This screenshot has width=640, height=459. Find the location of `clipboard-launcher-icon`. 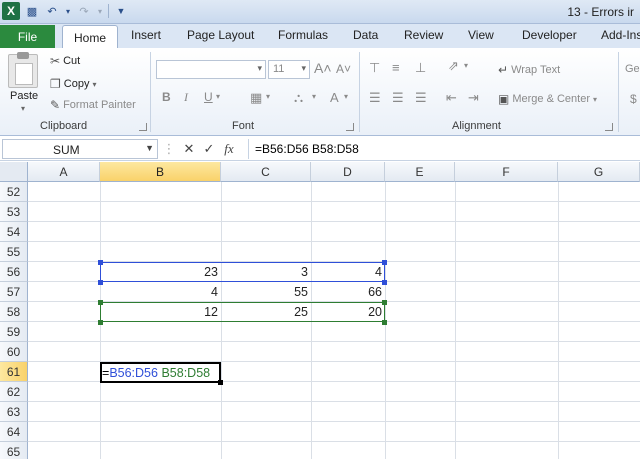

clipboard-launcher-icon is located at coordinates (143, 127).